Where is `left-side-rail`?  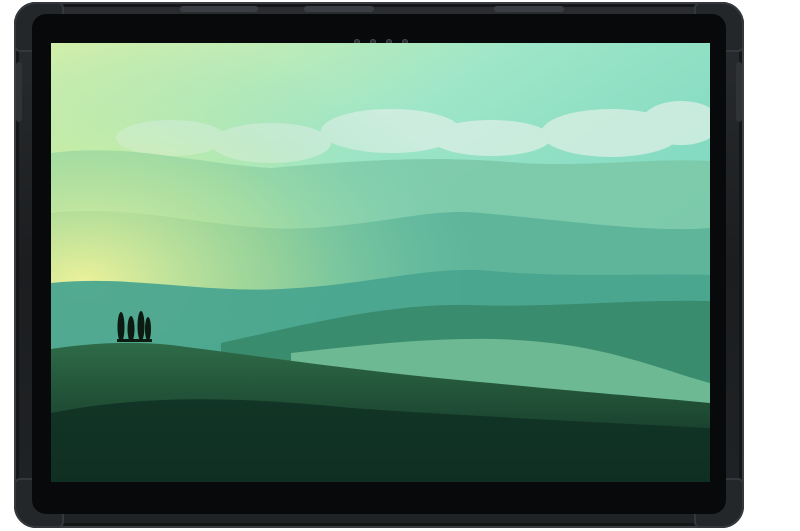 left-side-rail is located at coordinates (19, 92).